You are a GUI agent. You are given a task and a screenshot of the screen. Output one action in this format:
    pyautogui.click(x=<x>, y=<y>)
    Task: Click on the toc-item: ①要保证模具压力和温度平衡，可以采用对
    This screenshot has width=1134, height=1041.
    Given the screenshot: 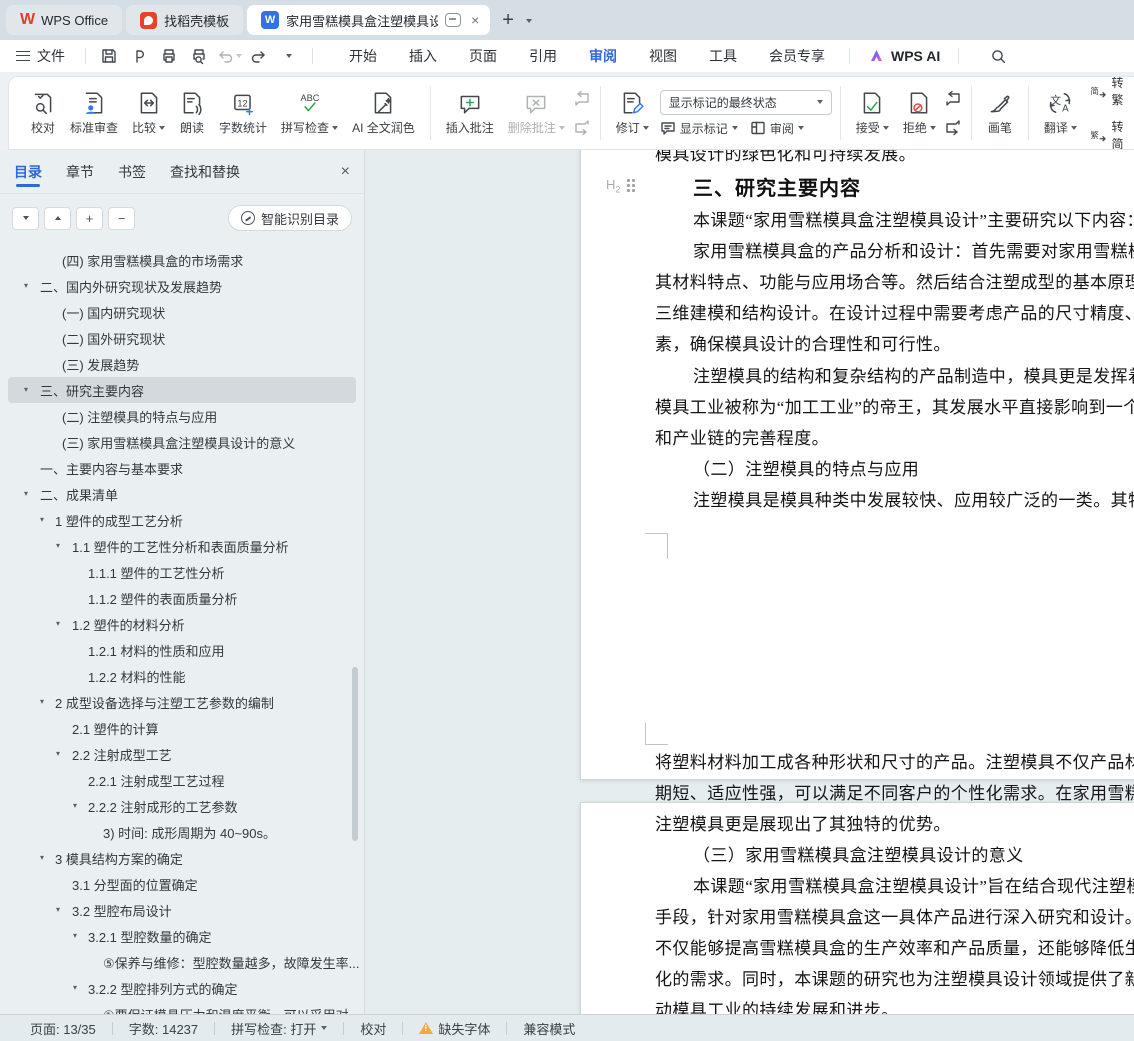 What is the action you would take?
    pyautogui.click(x=182, y=1008)
    